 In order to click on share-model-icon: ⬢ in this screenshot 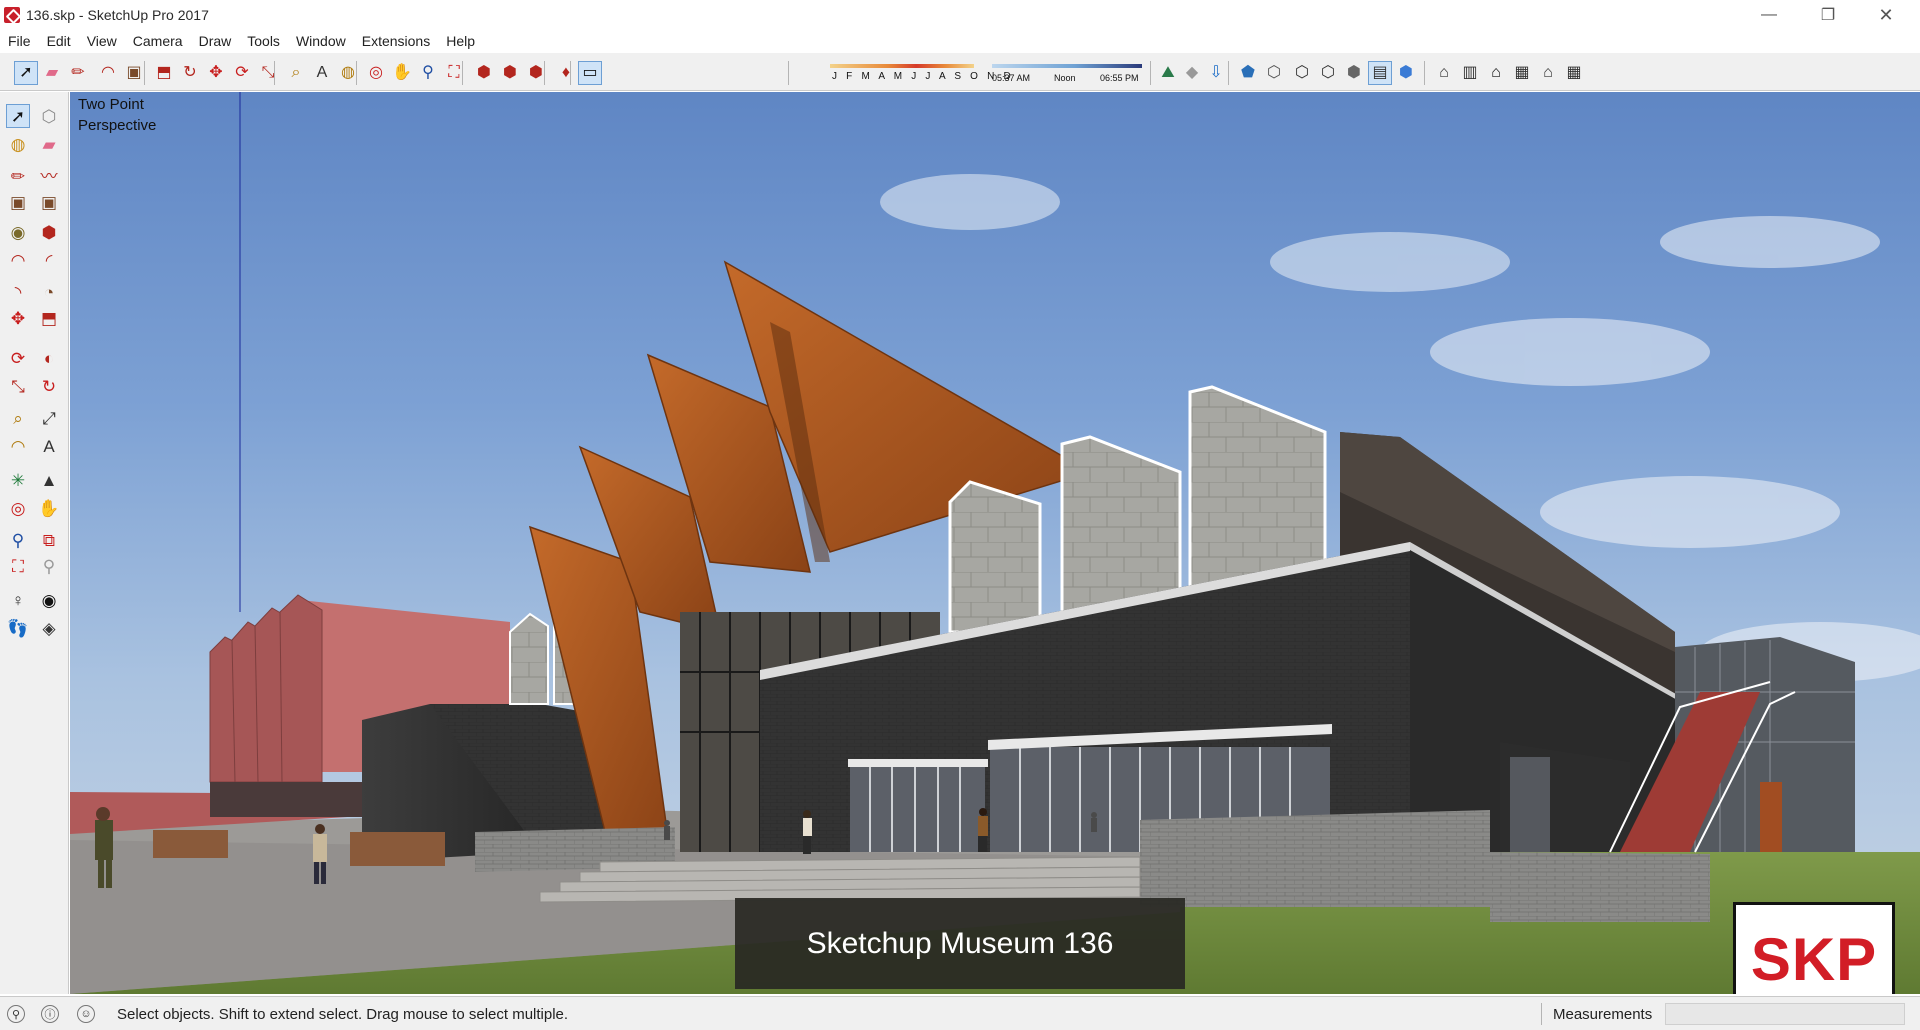, I will do `click(510, 73)`.